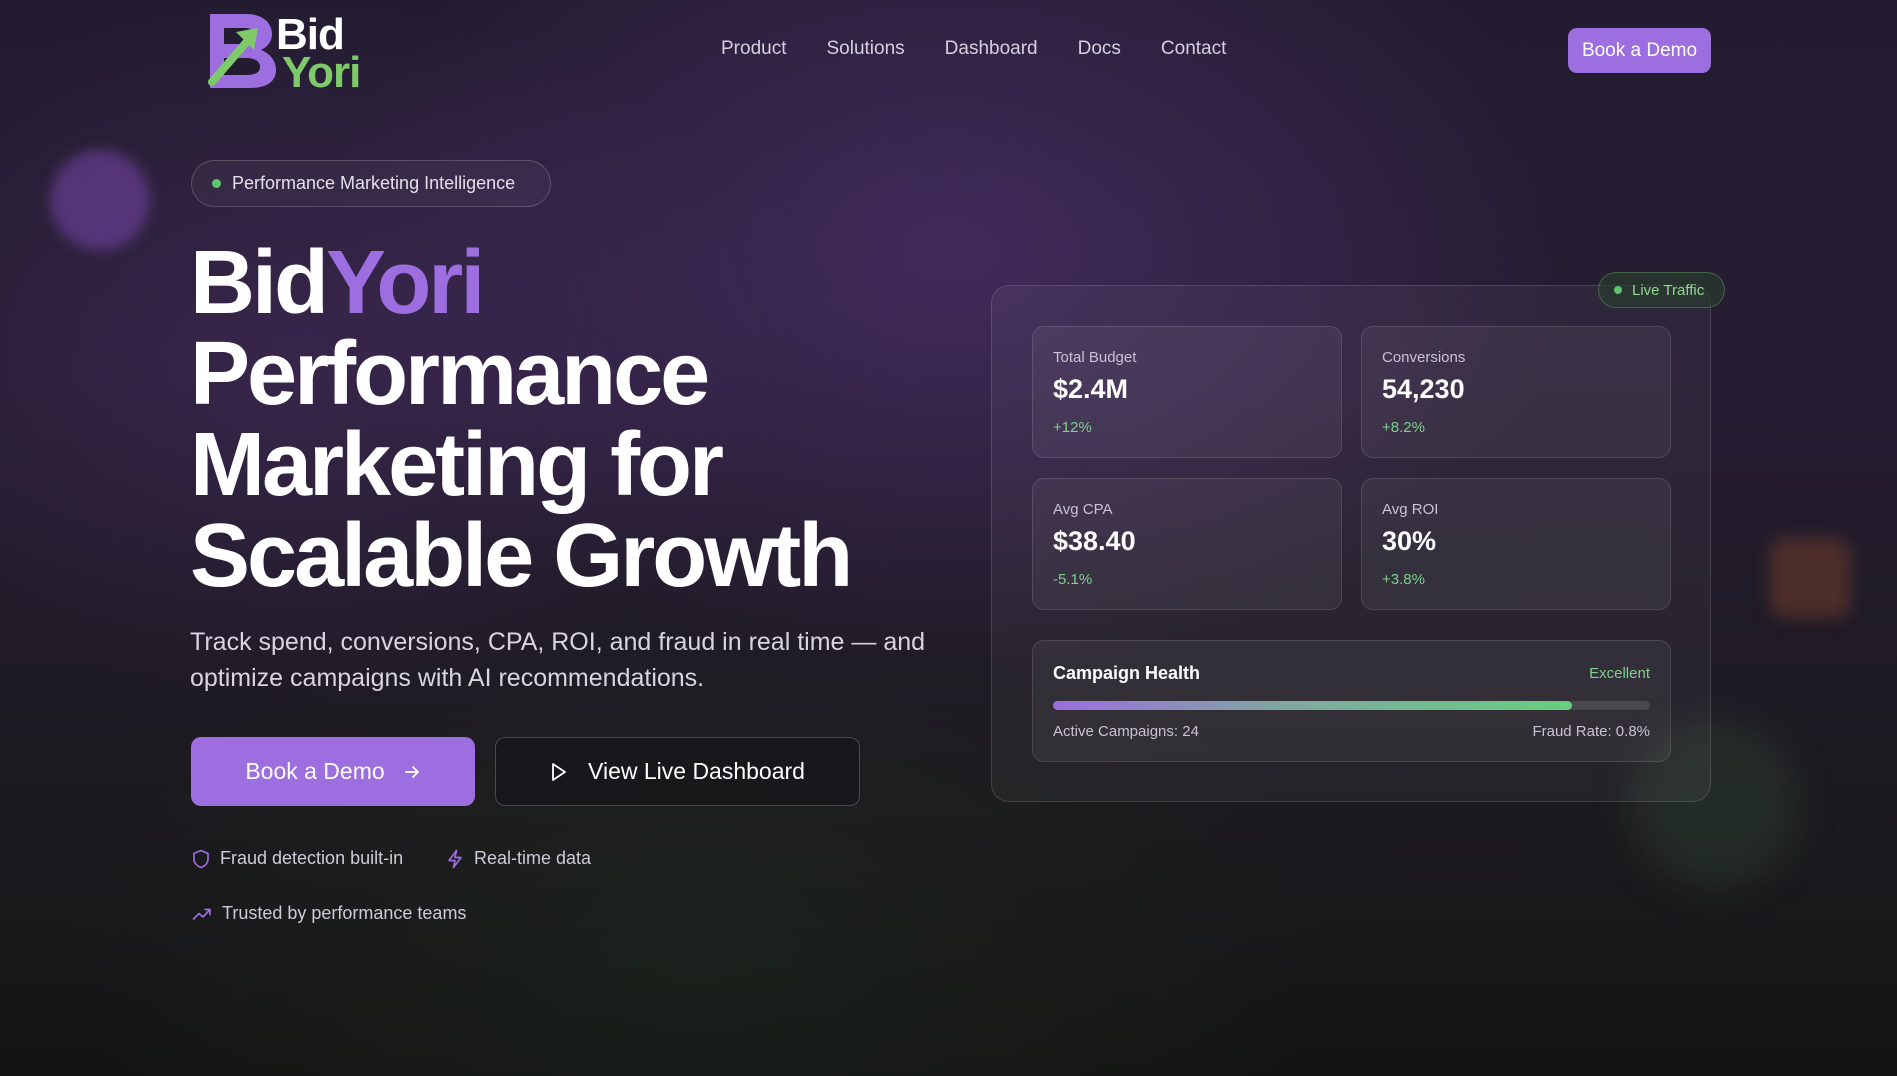  What do you see at coordinates (1516, 544) in the screenshot?
I see `stat-card-avg-roi: Avg ROI 30% +3.8%` at bounding box center [1516, 544].